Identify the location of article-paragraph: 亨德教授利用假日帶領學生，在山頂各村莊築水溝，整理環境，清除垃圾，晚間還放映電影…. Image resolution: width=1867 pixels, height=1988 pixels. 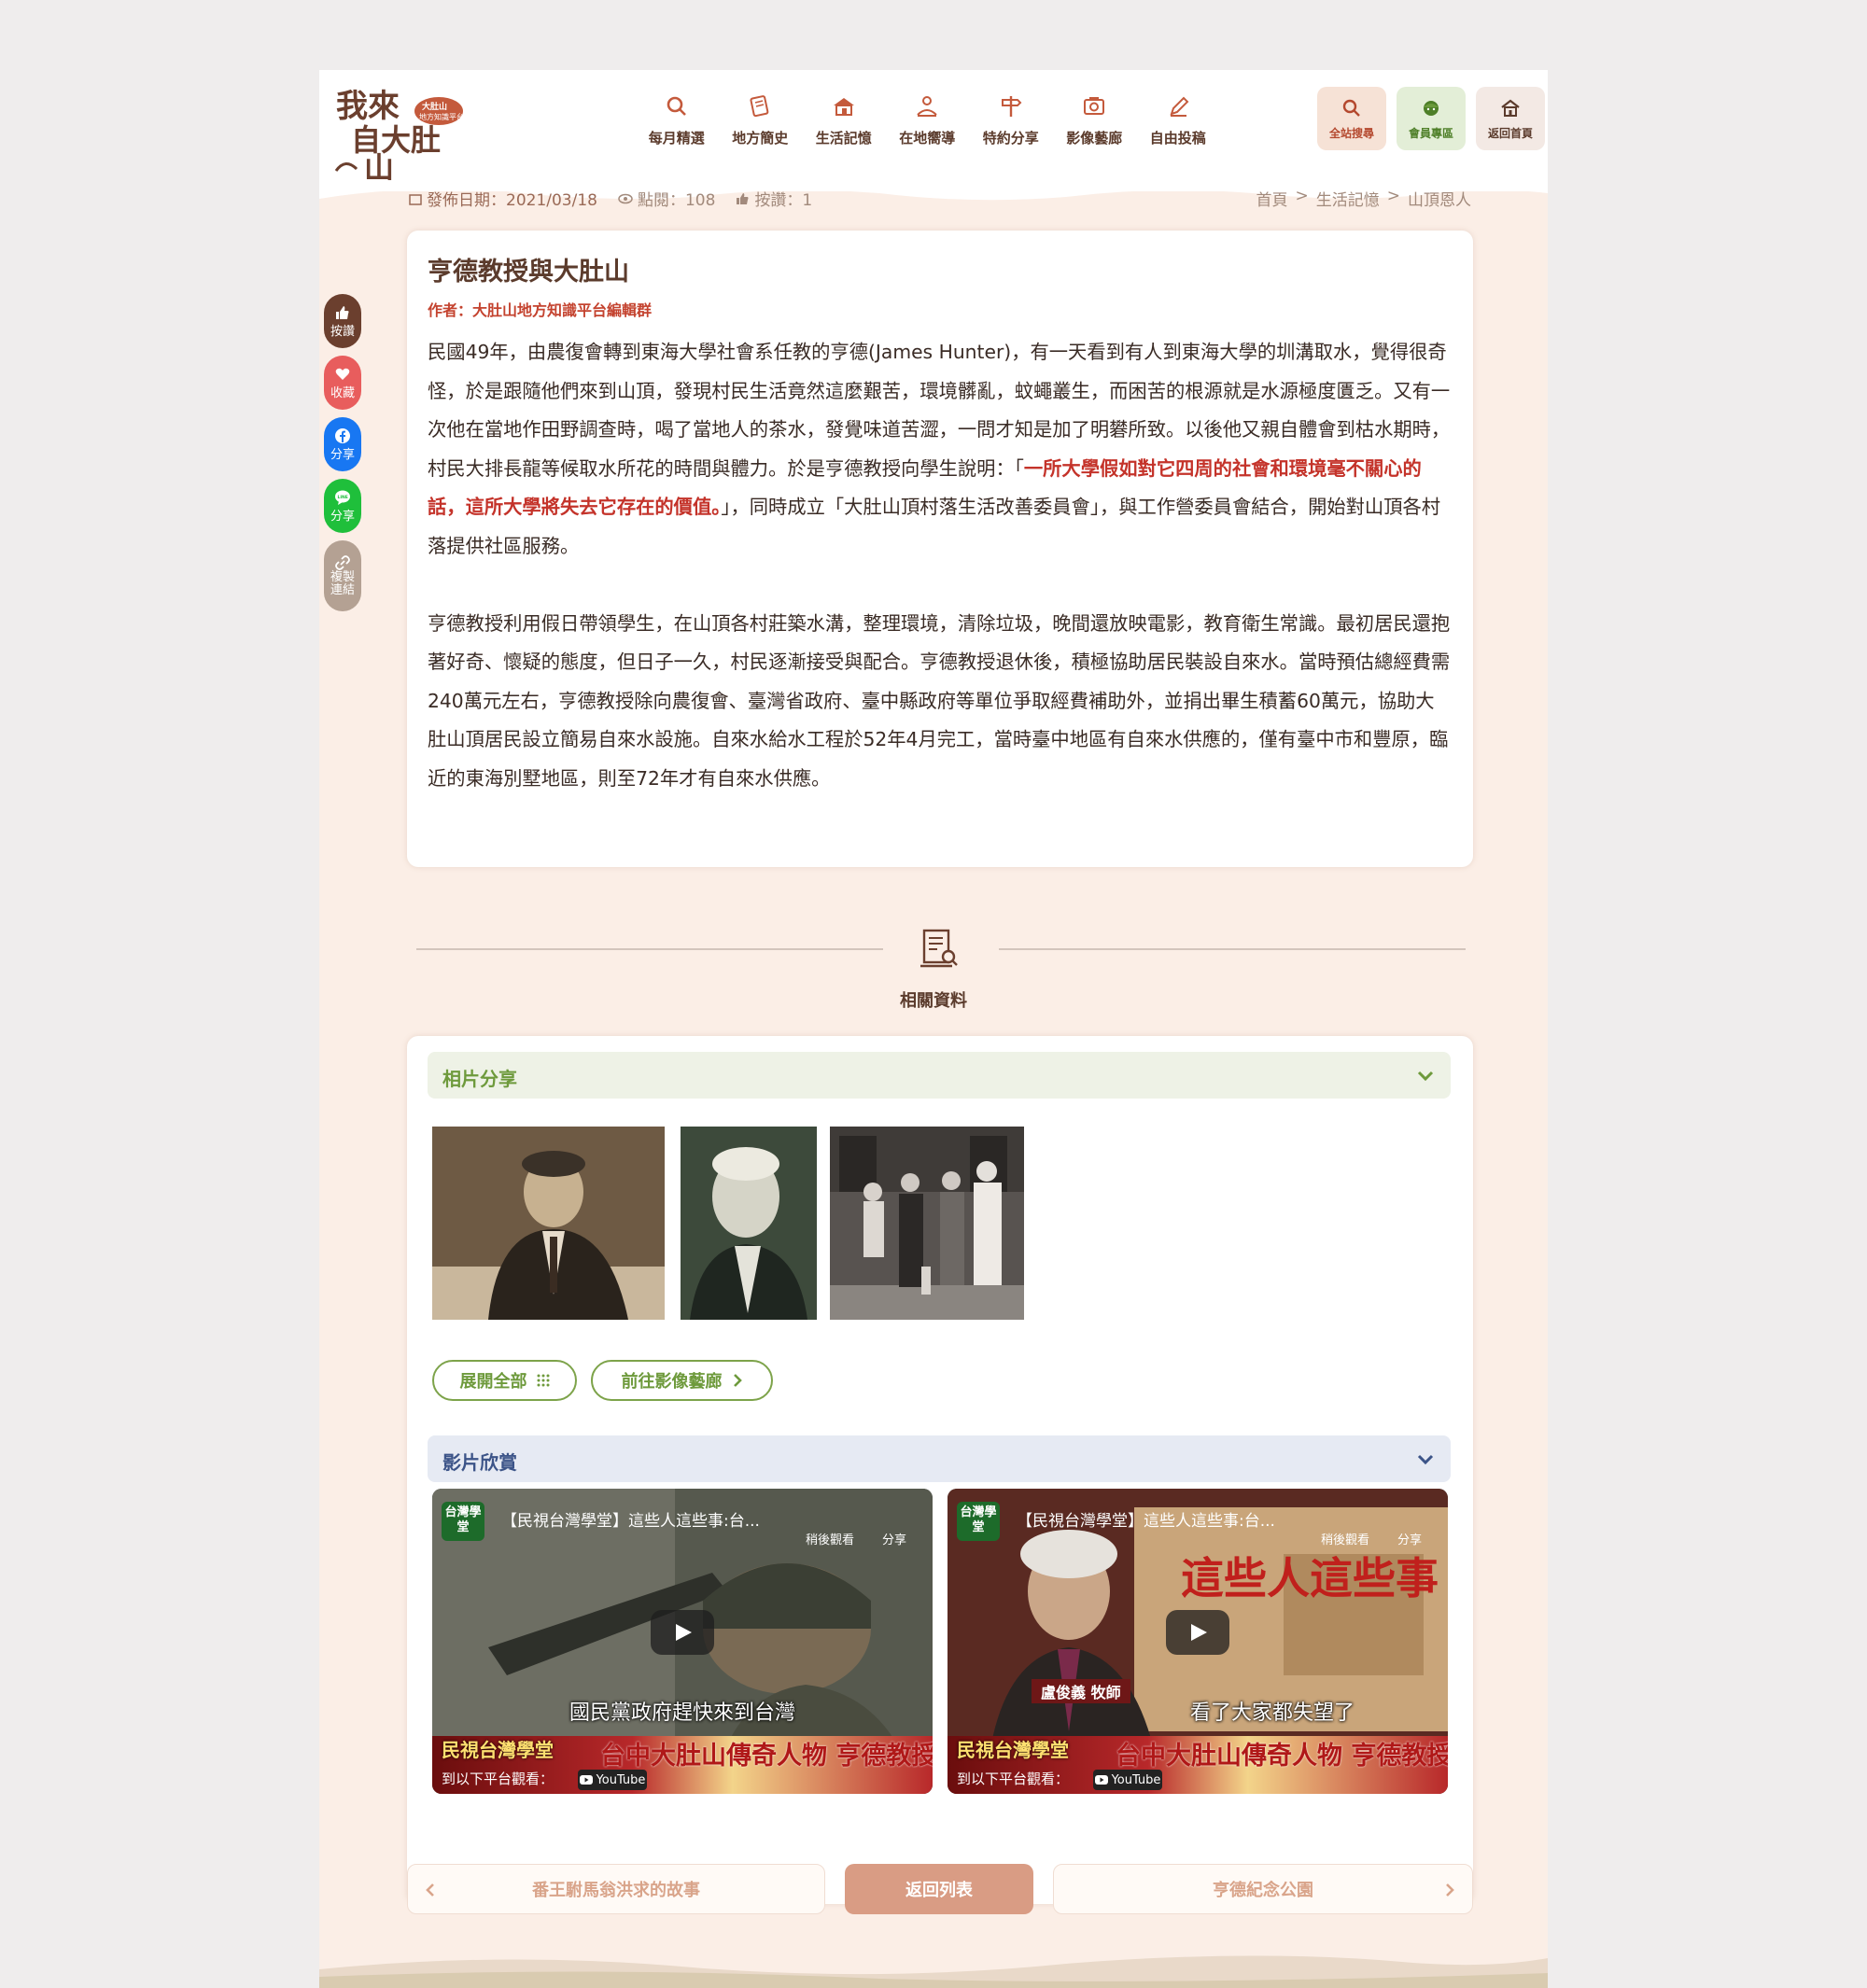
(939, 700).